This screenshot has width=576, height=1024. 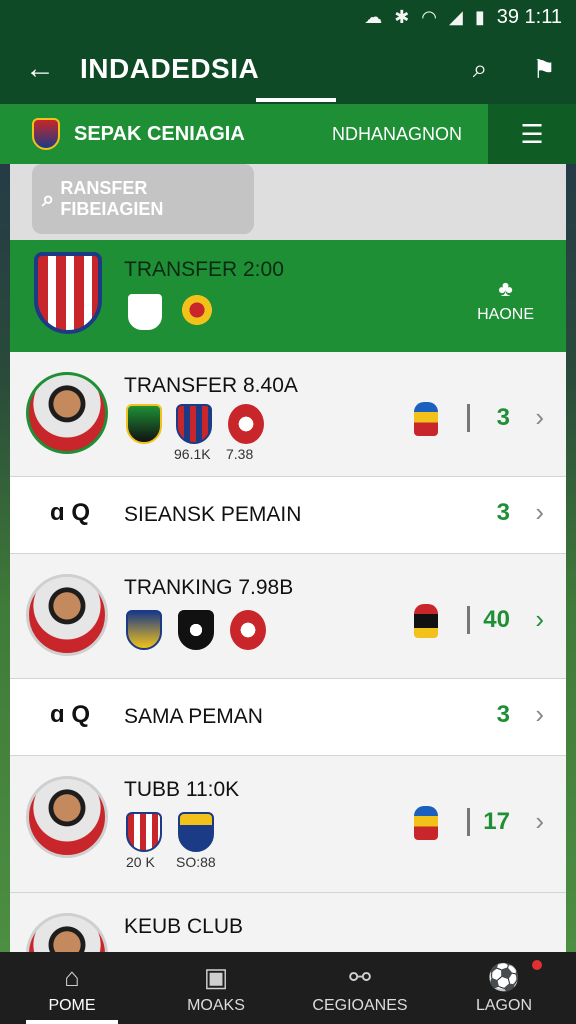 What do you see at coordinates (537, 965) in the screenshot?
I see `notification-dot` at bounding box center [537, 965].